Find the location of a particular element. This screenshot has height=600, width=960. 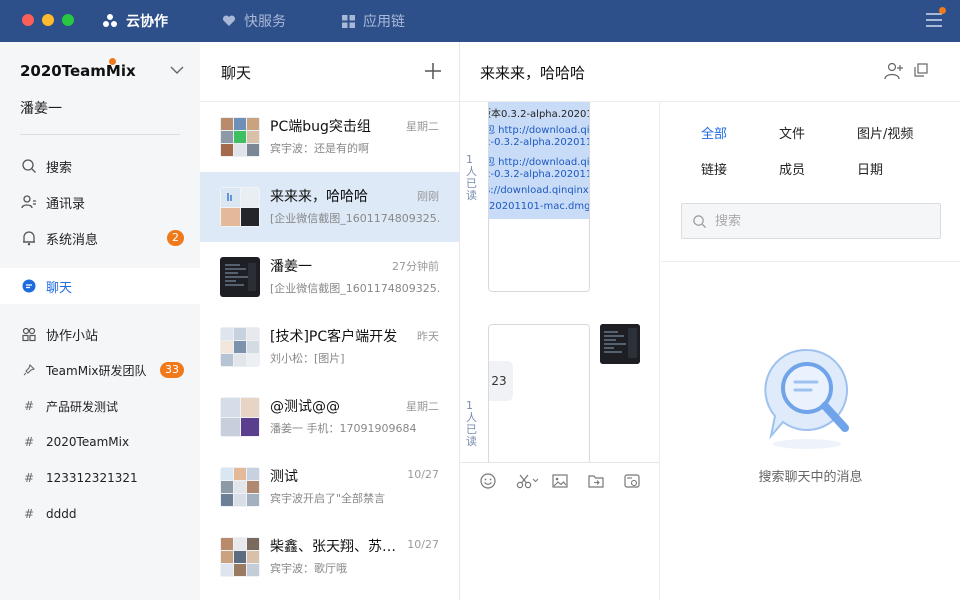

search-icon is located at coordinates (700, 221).